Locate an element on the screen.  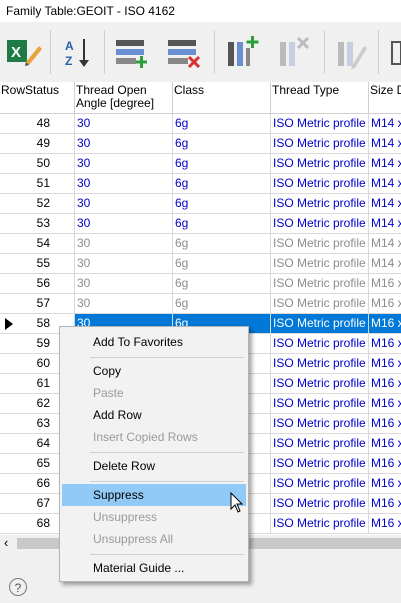
menu-item-add-row: Add Row is located at coordinates (154, 415).